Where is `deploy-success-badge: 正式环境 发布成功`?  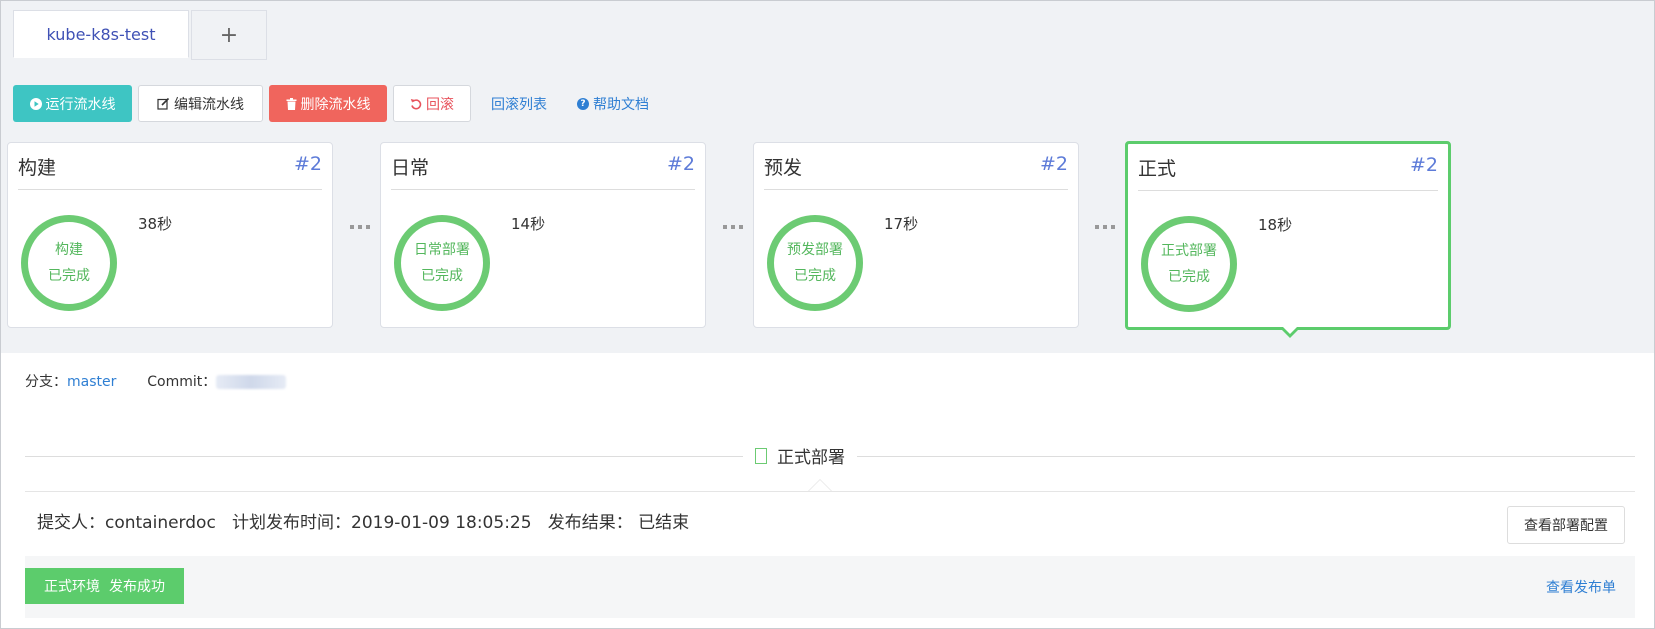 deploy-success-badge: 正式环境 发布成功 is located at coordinates (104, 586).